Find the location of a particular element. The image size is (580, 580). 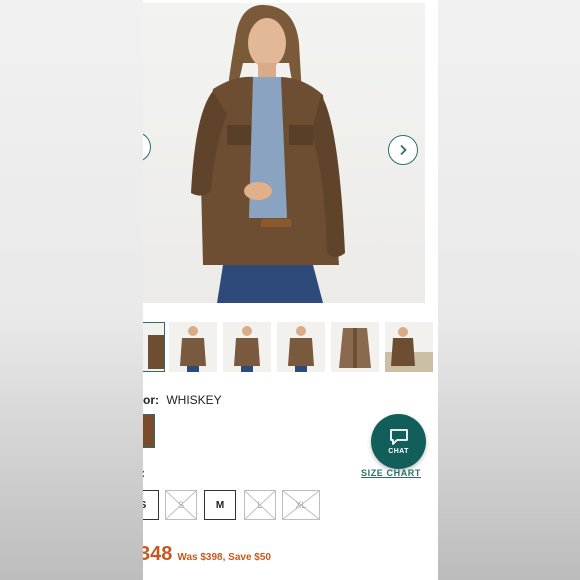

price-row: 348 Was $398, Save $50 is located at coordinates (207, 554).